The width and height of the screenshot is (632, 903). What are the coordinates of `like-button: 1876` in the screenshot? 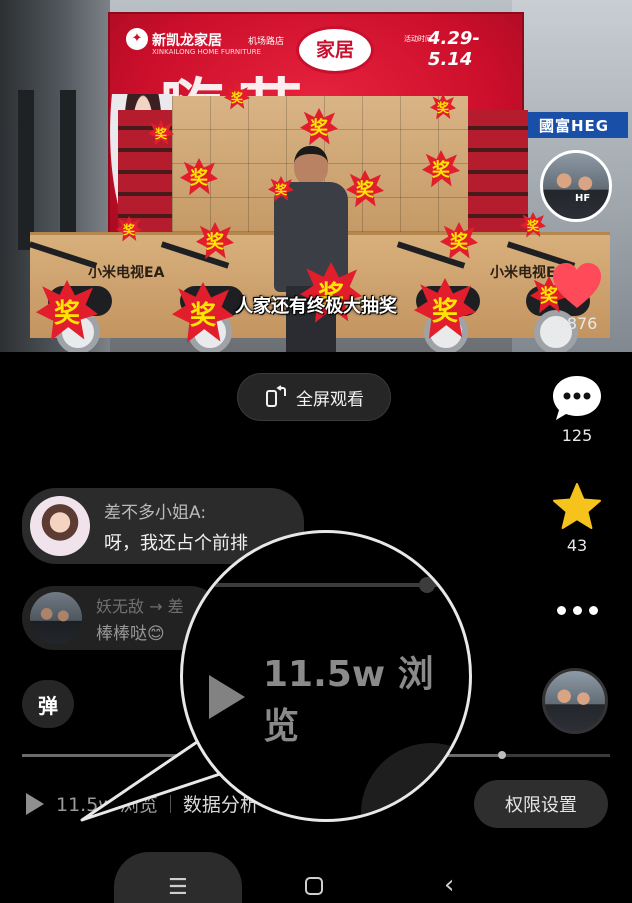 It's located at (577, 297).